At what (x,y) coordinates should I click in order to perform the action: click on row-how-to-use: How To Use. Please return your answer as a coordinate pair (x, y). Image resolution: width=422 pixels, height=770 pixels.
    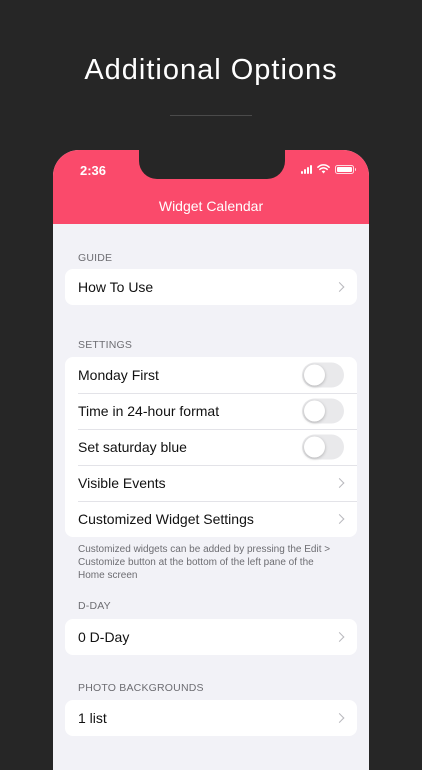
    Looking at the image, I should click on (211, 287).